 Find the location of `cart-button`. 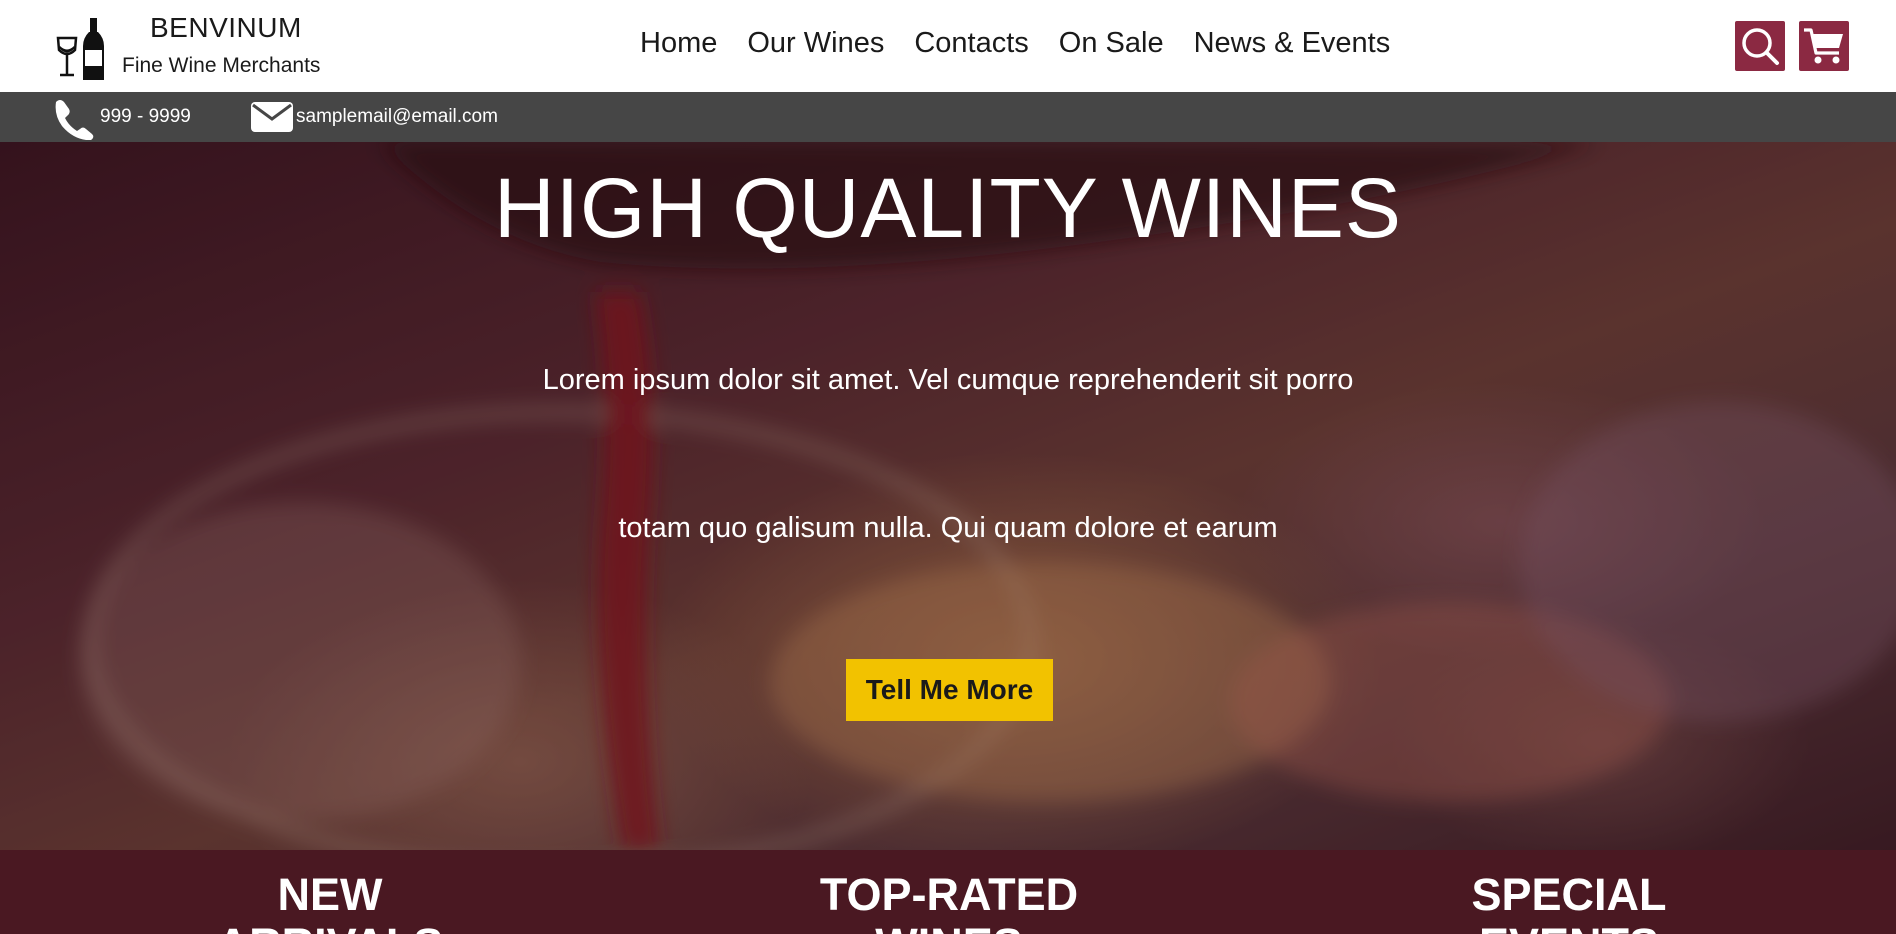

cart-button is located at coordinates (1824, 46).